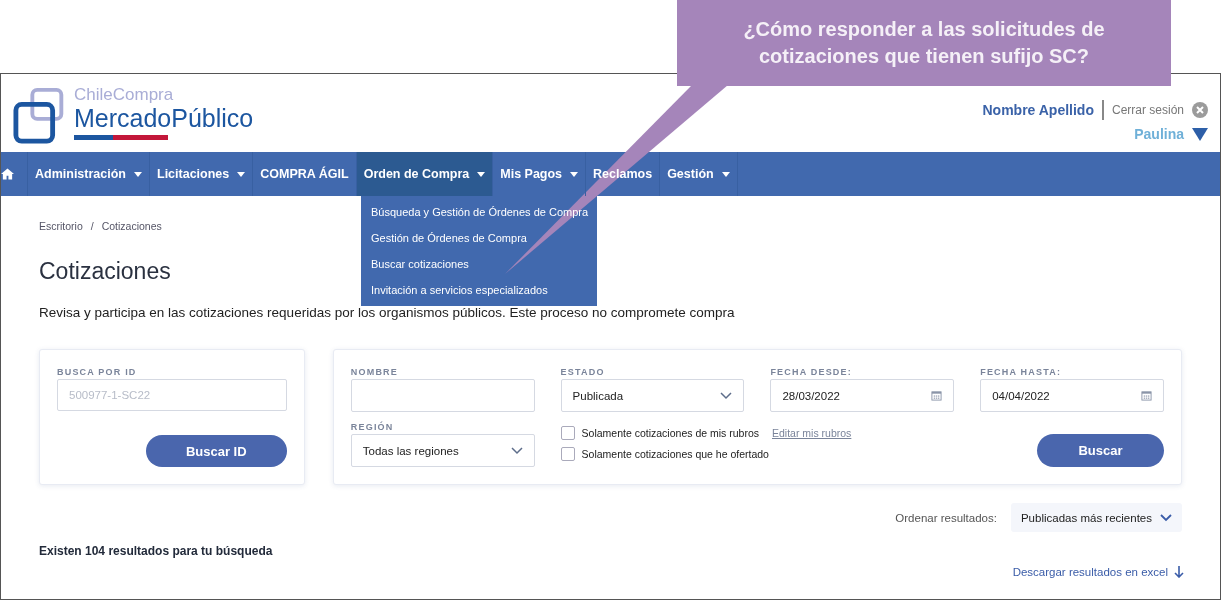 Image resolution: width=1223 pixels, height=605 pixels. I want to click on nav-tab: Licitaciones, so click(202, 174).